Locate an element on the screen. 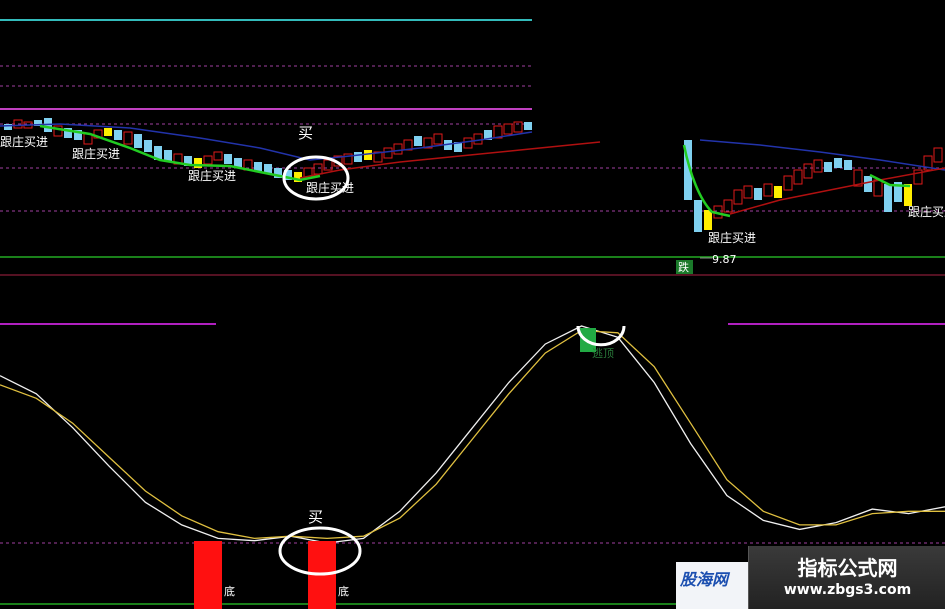 The width and height of the screenshot is (945, 609). drop-label: 跌 is located at coordinates (683, 267).